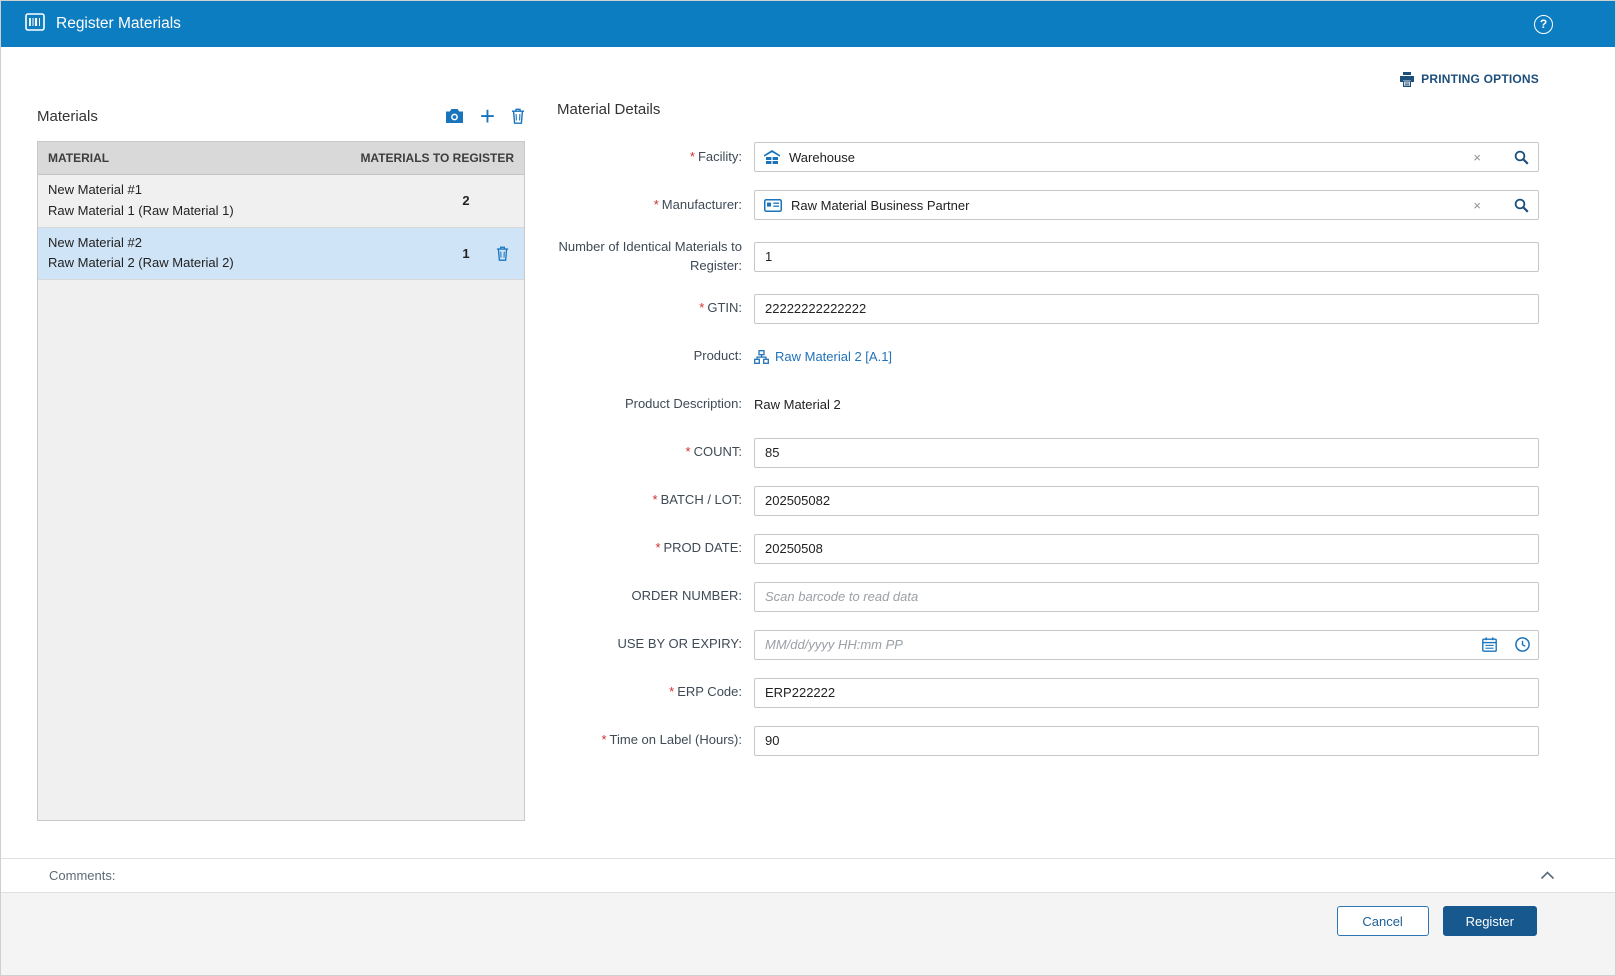 Image resolution: width=1616 pixels, height=976 pixels. What do you see at coordinates (808, 934) in the screenshot?
I see `footer-actions: Cancel Register` at bounding box center [808, 934].